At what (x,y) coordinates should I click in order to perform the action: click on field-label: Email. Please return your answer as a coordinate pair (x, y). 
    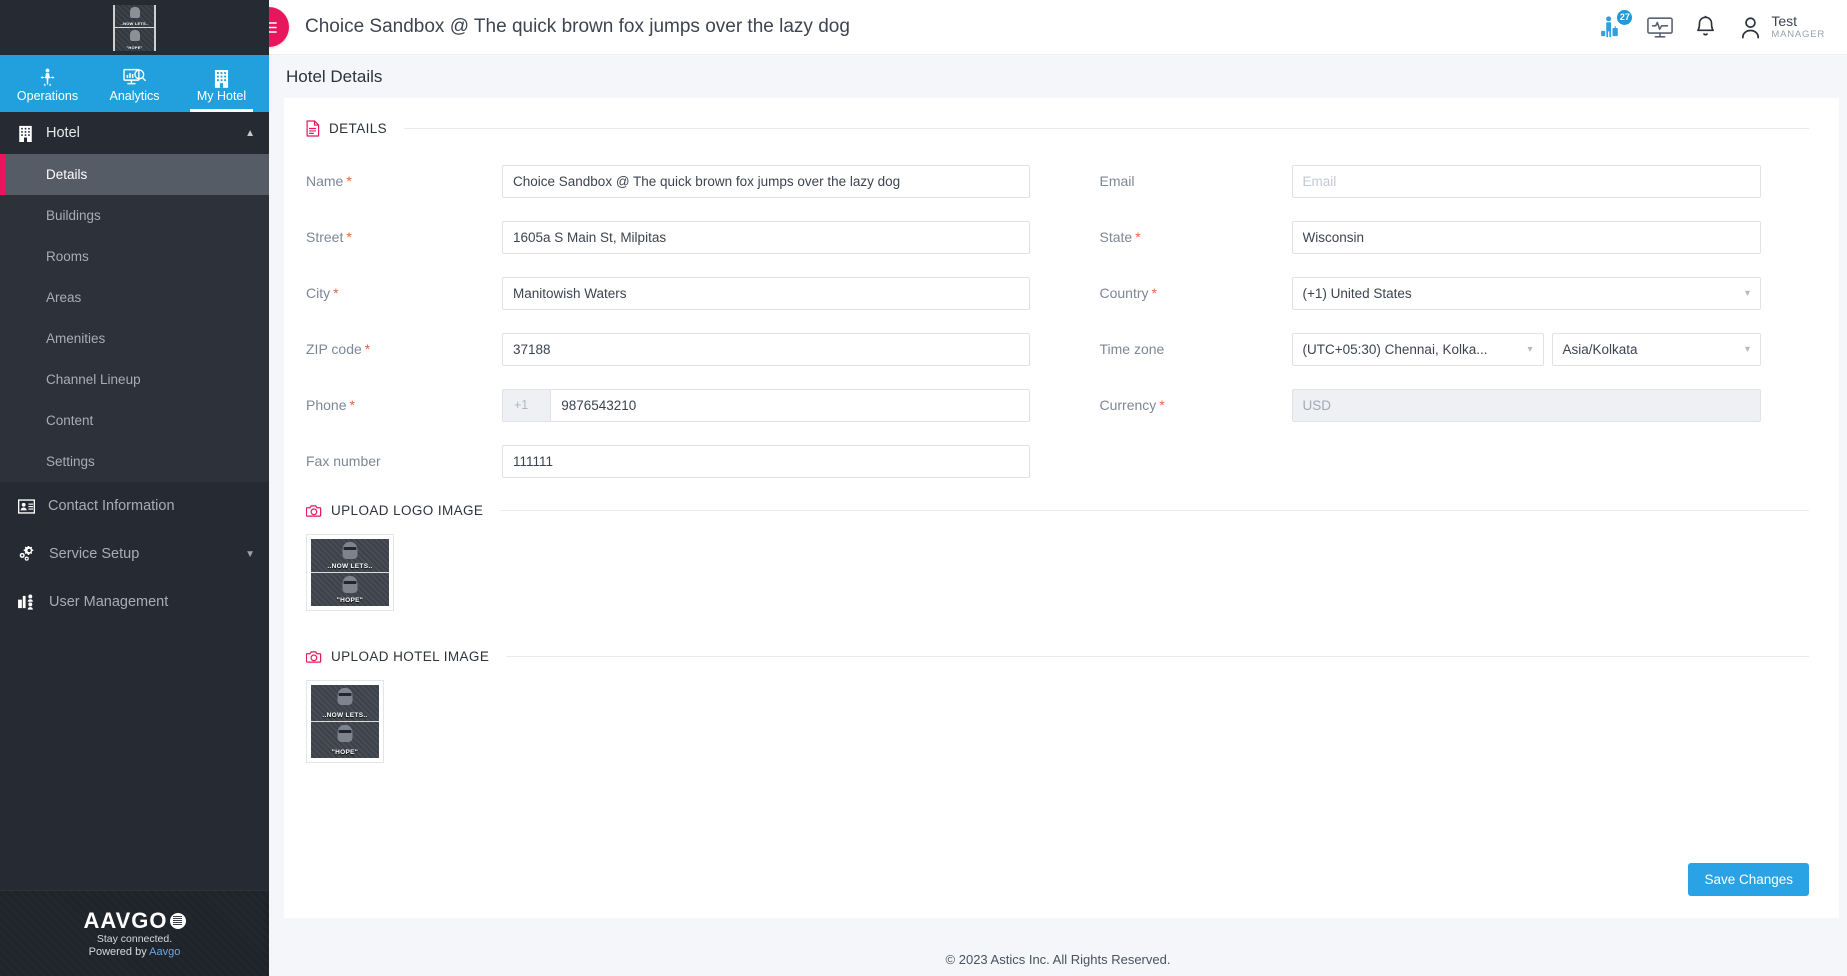
    Looking at the image, I should click on (1117, 181).